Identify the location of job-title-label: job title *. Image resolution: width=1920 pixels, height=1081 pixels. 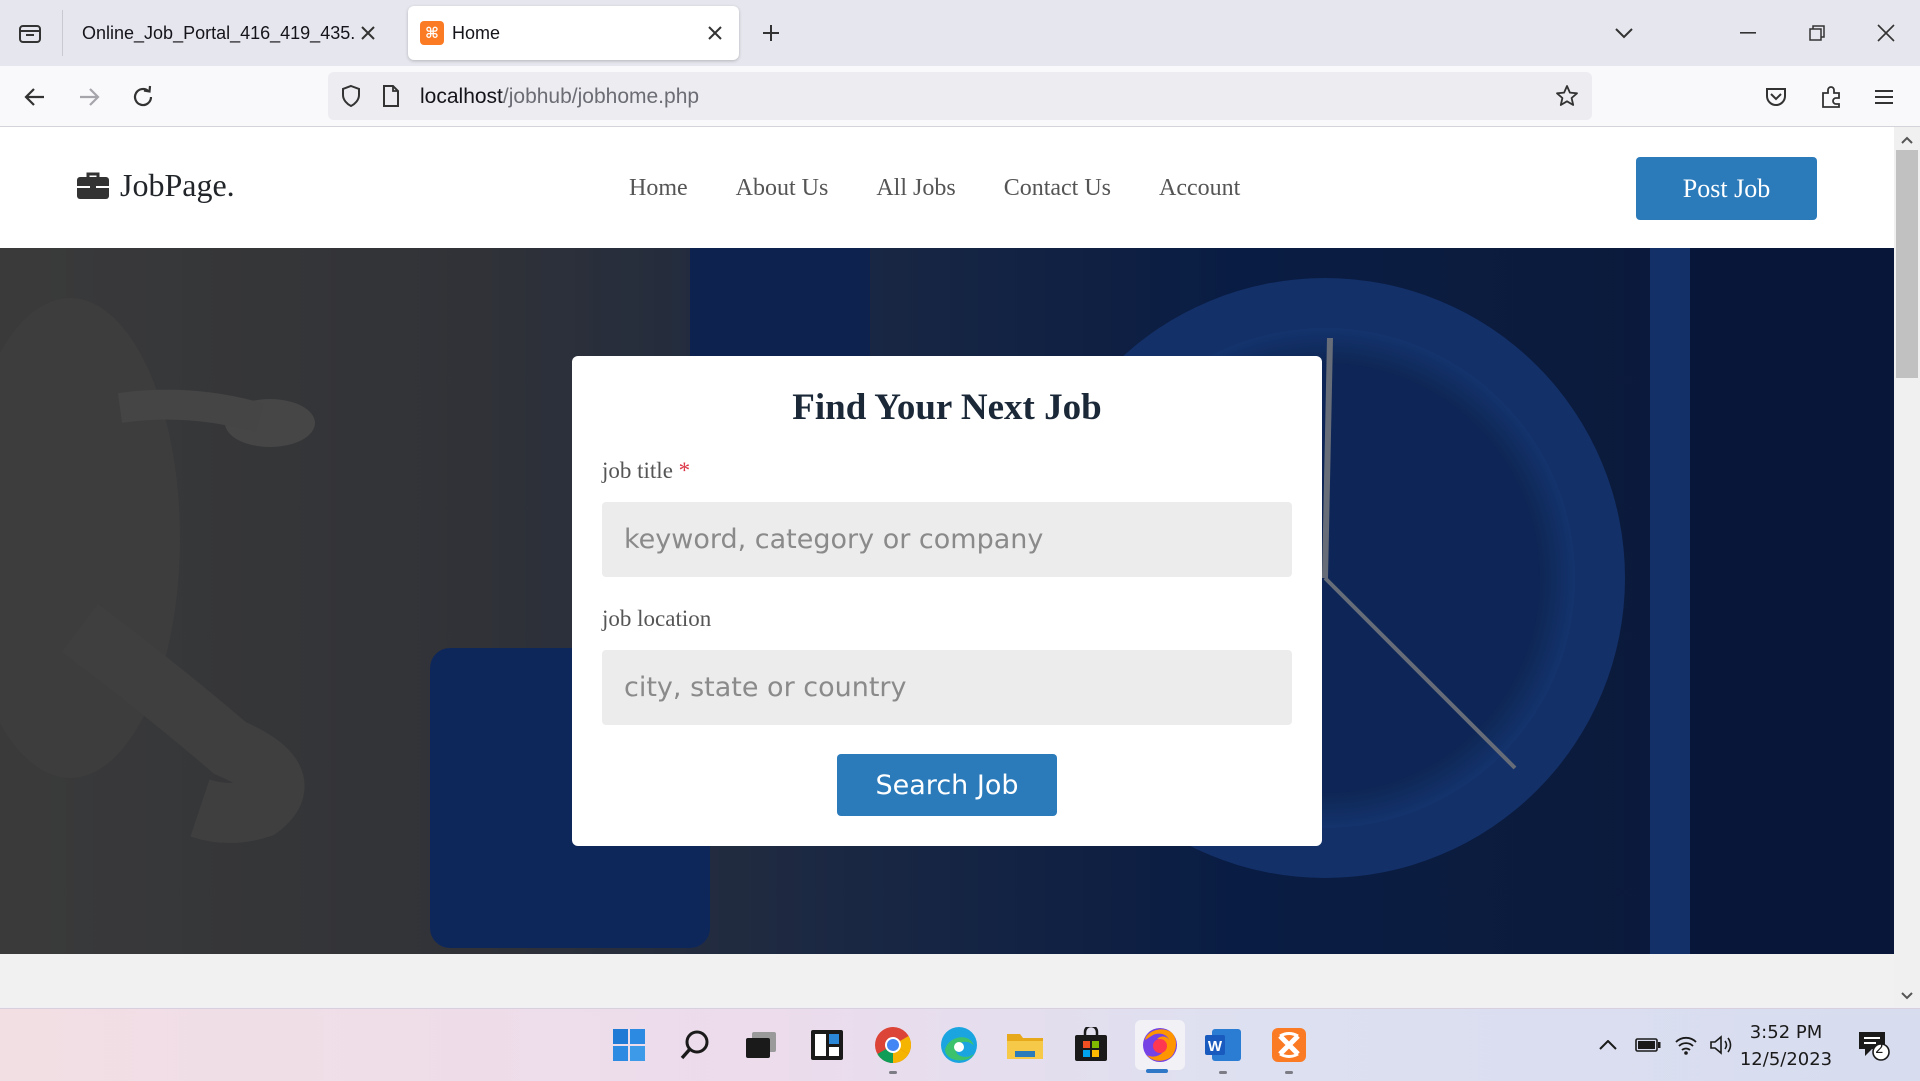
(646, 471).